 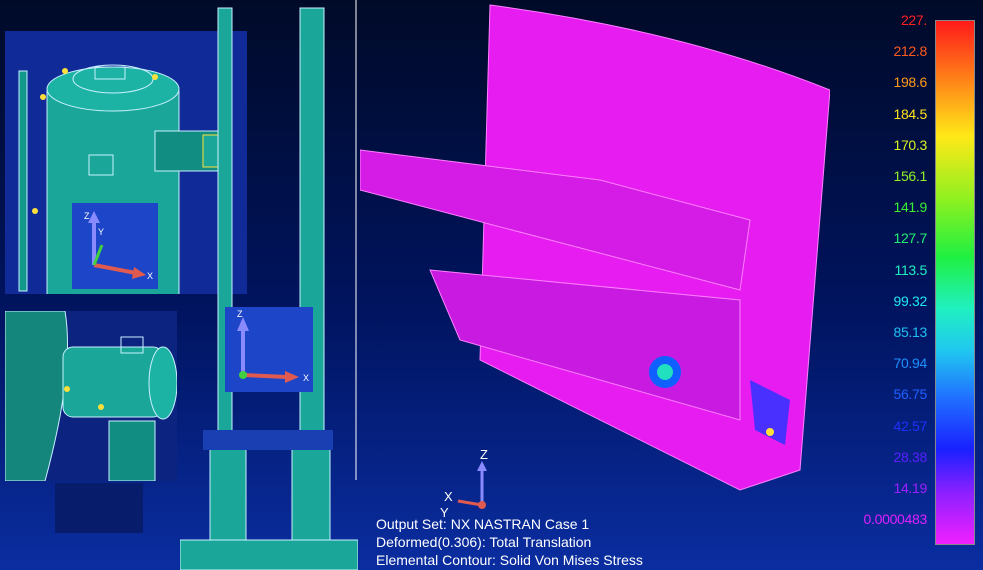 What do you see at coordinates (910, 456) in the screenshot?
I see `legend-value-label: 28.38` at bounding box center [910, 456].